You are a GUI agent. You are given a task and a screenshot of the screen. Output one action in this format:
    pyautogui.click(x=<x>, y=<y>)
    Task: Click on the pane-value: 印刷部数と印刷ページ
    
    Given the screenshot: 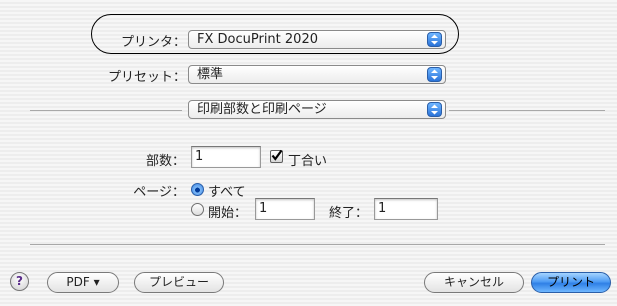 What is the action you would take?
    pyautogui.click(x=262, y=109)
    